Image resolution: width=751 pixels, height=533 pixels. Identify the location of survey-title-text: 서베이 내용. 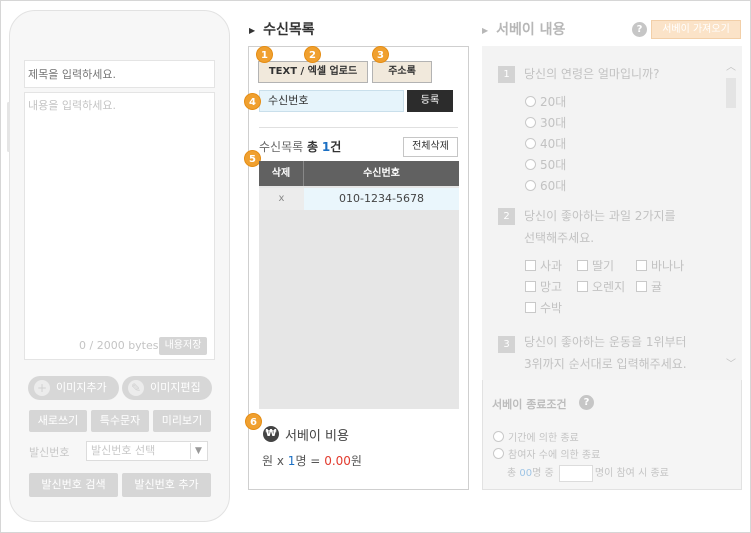
(531, 30).